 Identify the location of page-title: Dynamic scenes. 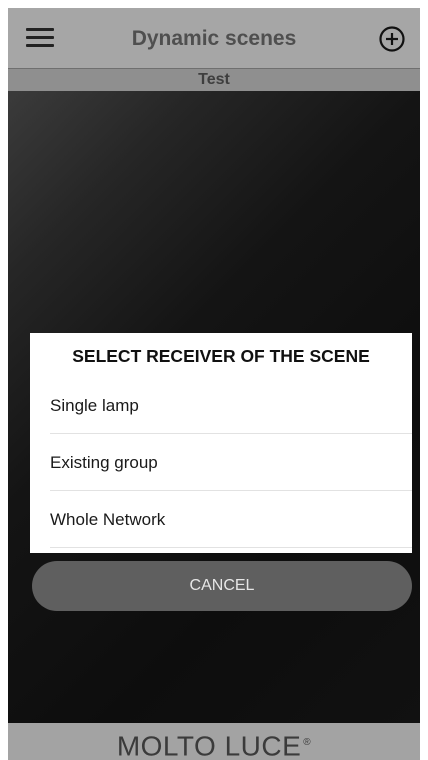
(214, 38).